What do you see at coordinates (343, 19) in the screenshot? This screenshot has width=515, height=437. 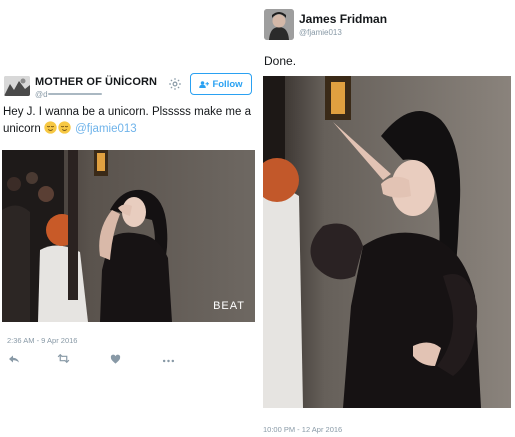 I see `display-name: James Fridman` at bounding box center [343, 19].